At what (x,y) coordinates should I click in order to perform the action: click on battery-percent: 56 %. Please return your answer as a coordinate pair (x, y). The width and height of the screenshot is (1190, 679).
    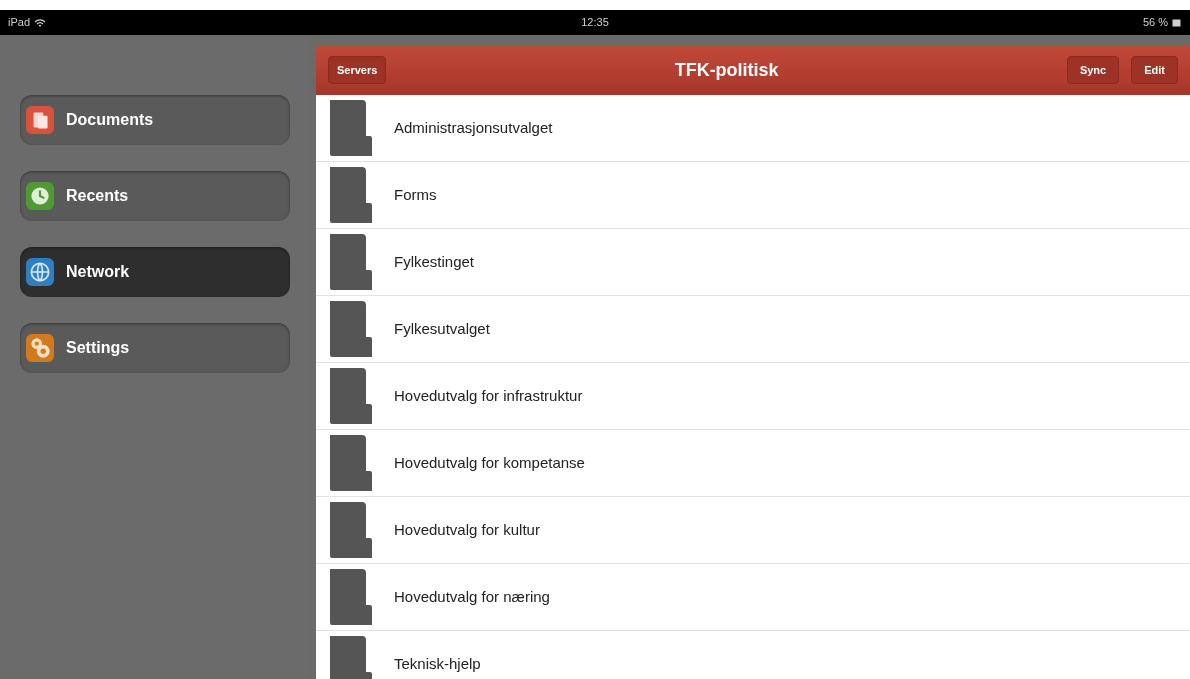
    Looking at the image, I should click on (1155, 23).